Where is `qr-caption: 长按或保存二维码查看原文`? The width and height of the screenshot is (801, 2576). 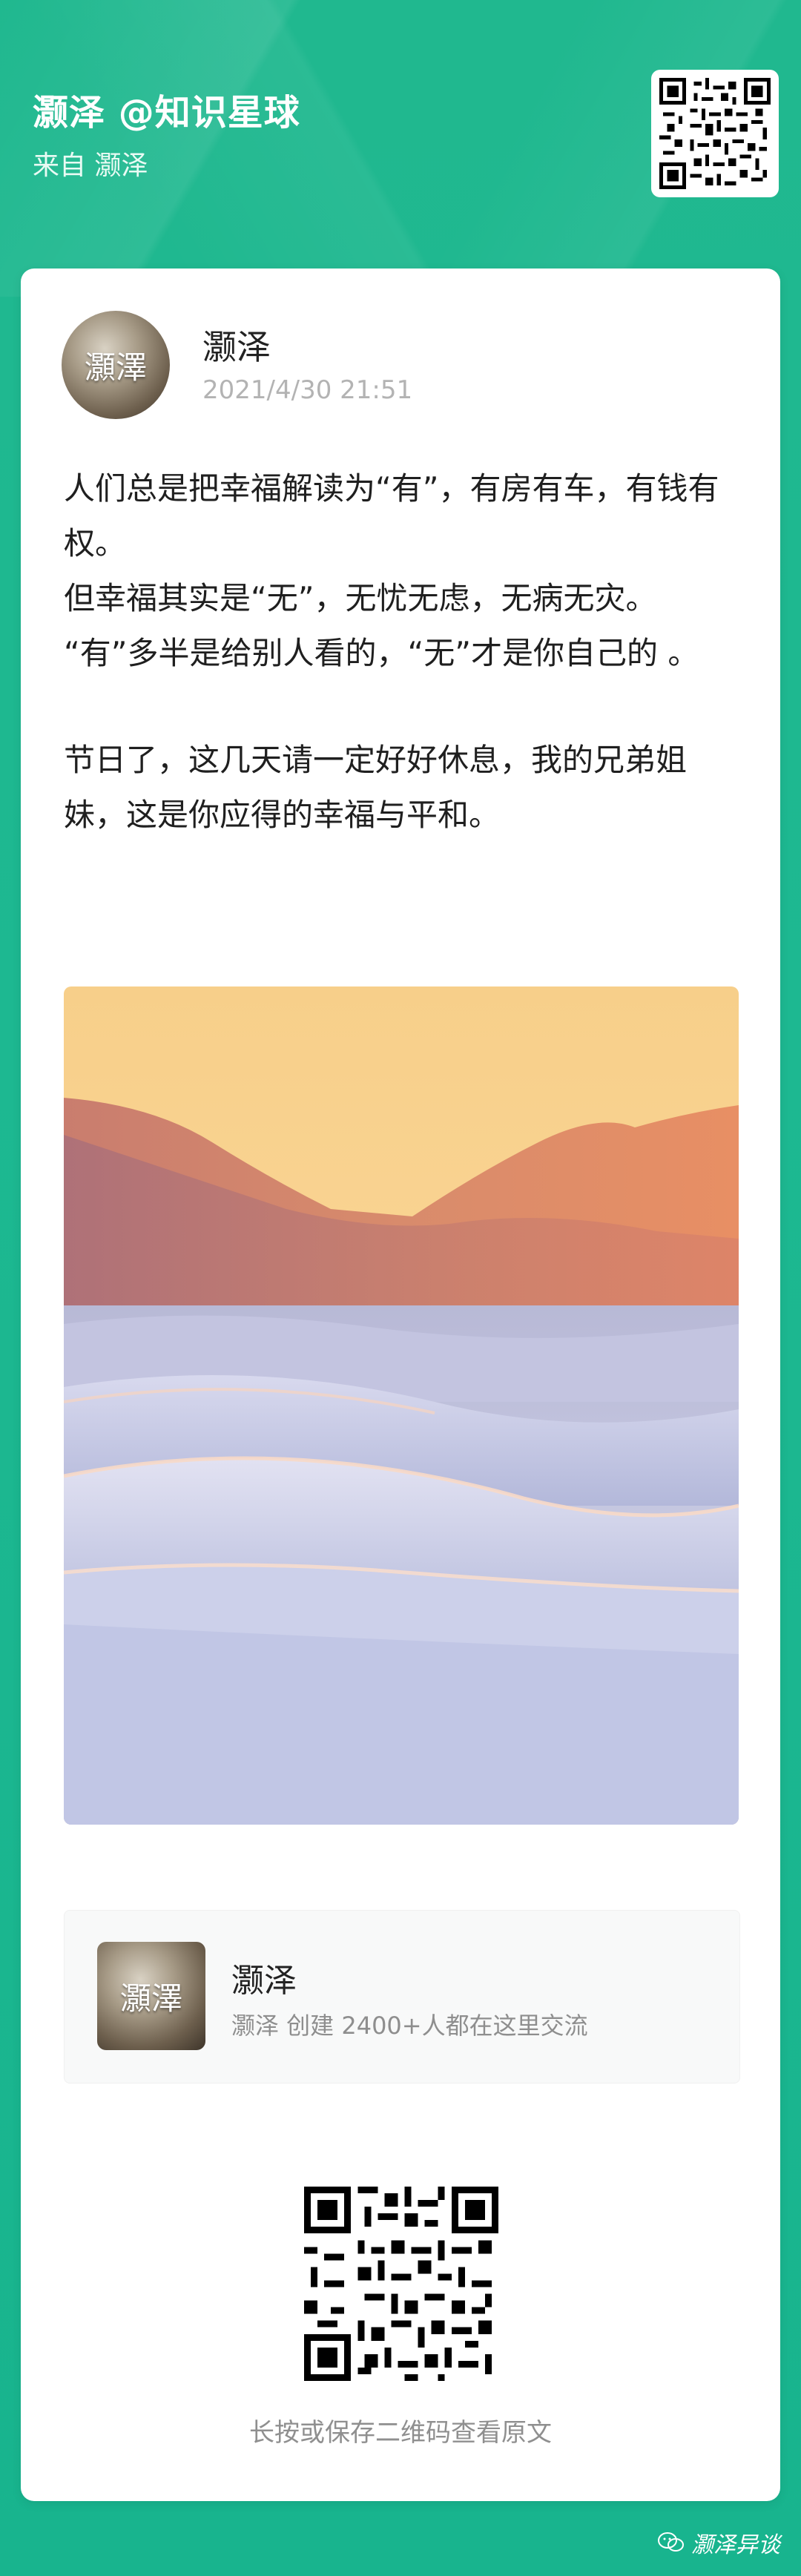
qr-caption: 长按或保存二维码查看原文 is located at coordinates (400, 2433).